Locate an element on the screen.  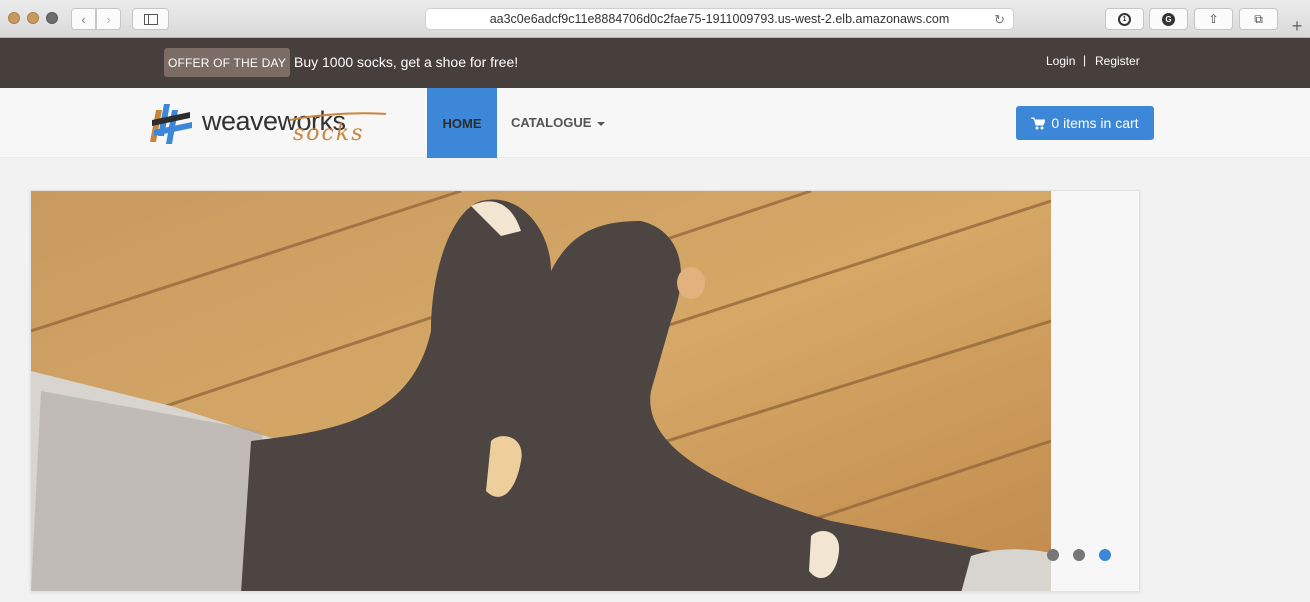
reload-icon: ↻ is located at coordinates (999, 20).